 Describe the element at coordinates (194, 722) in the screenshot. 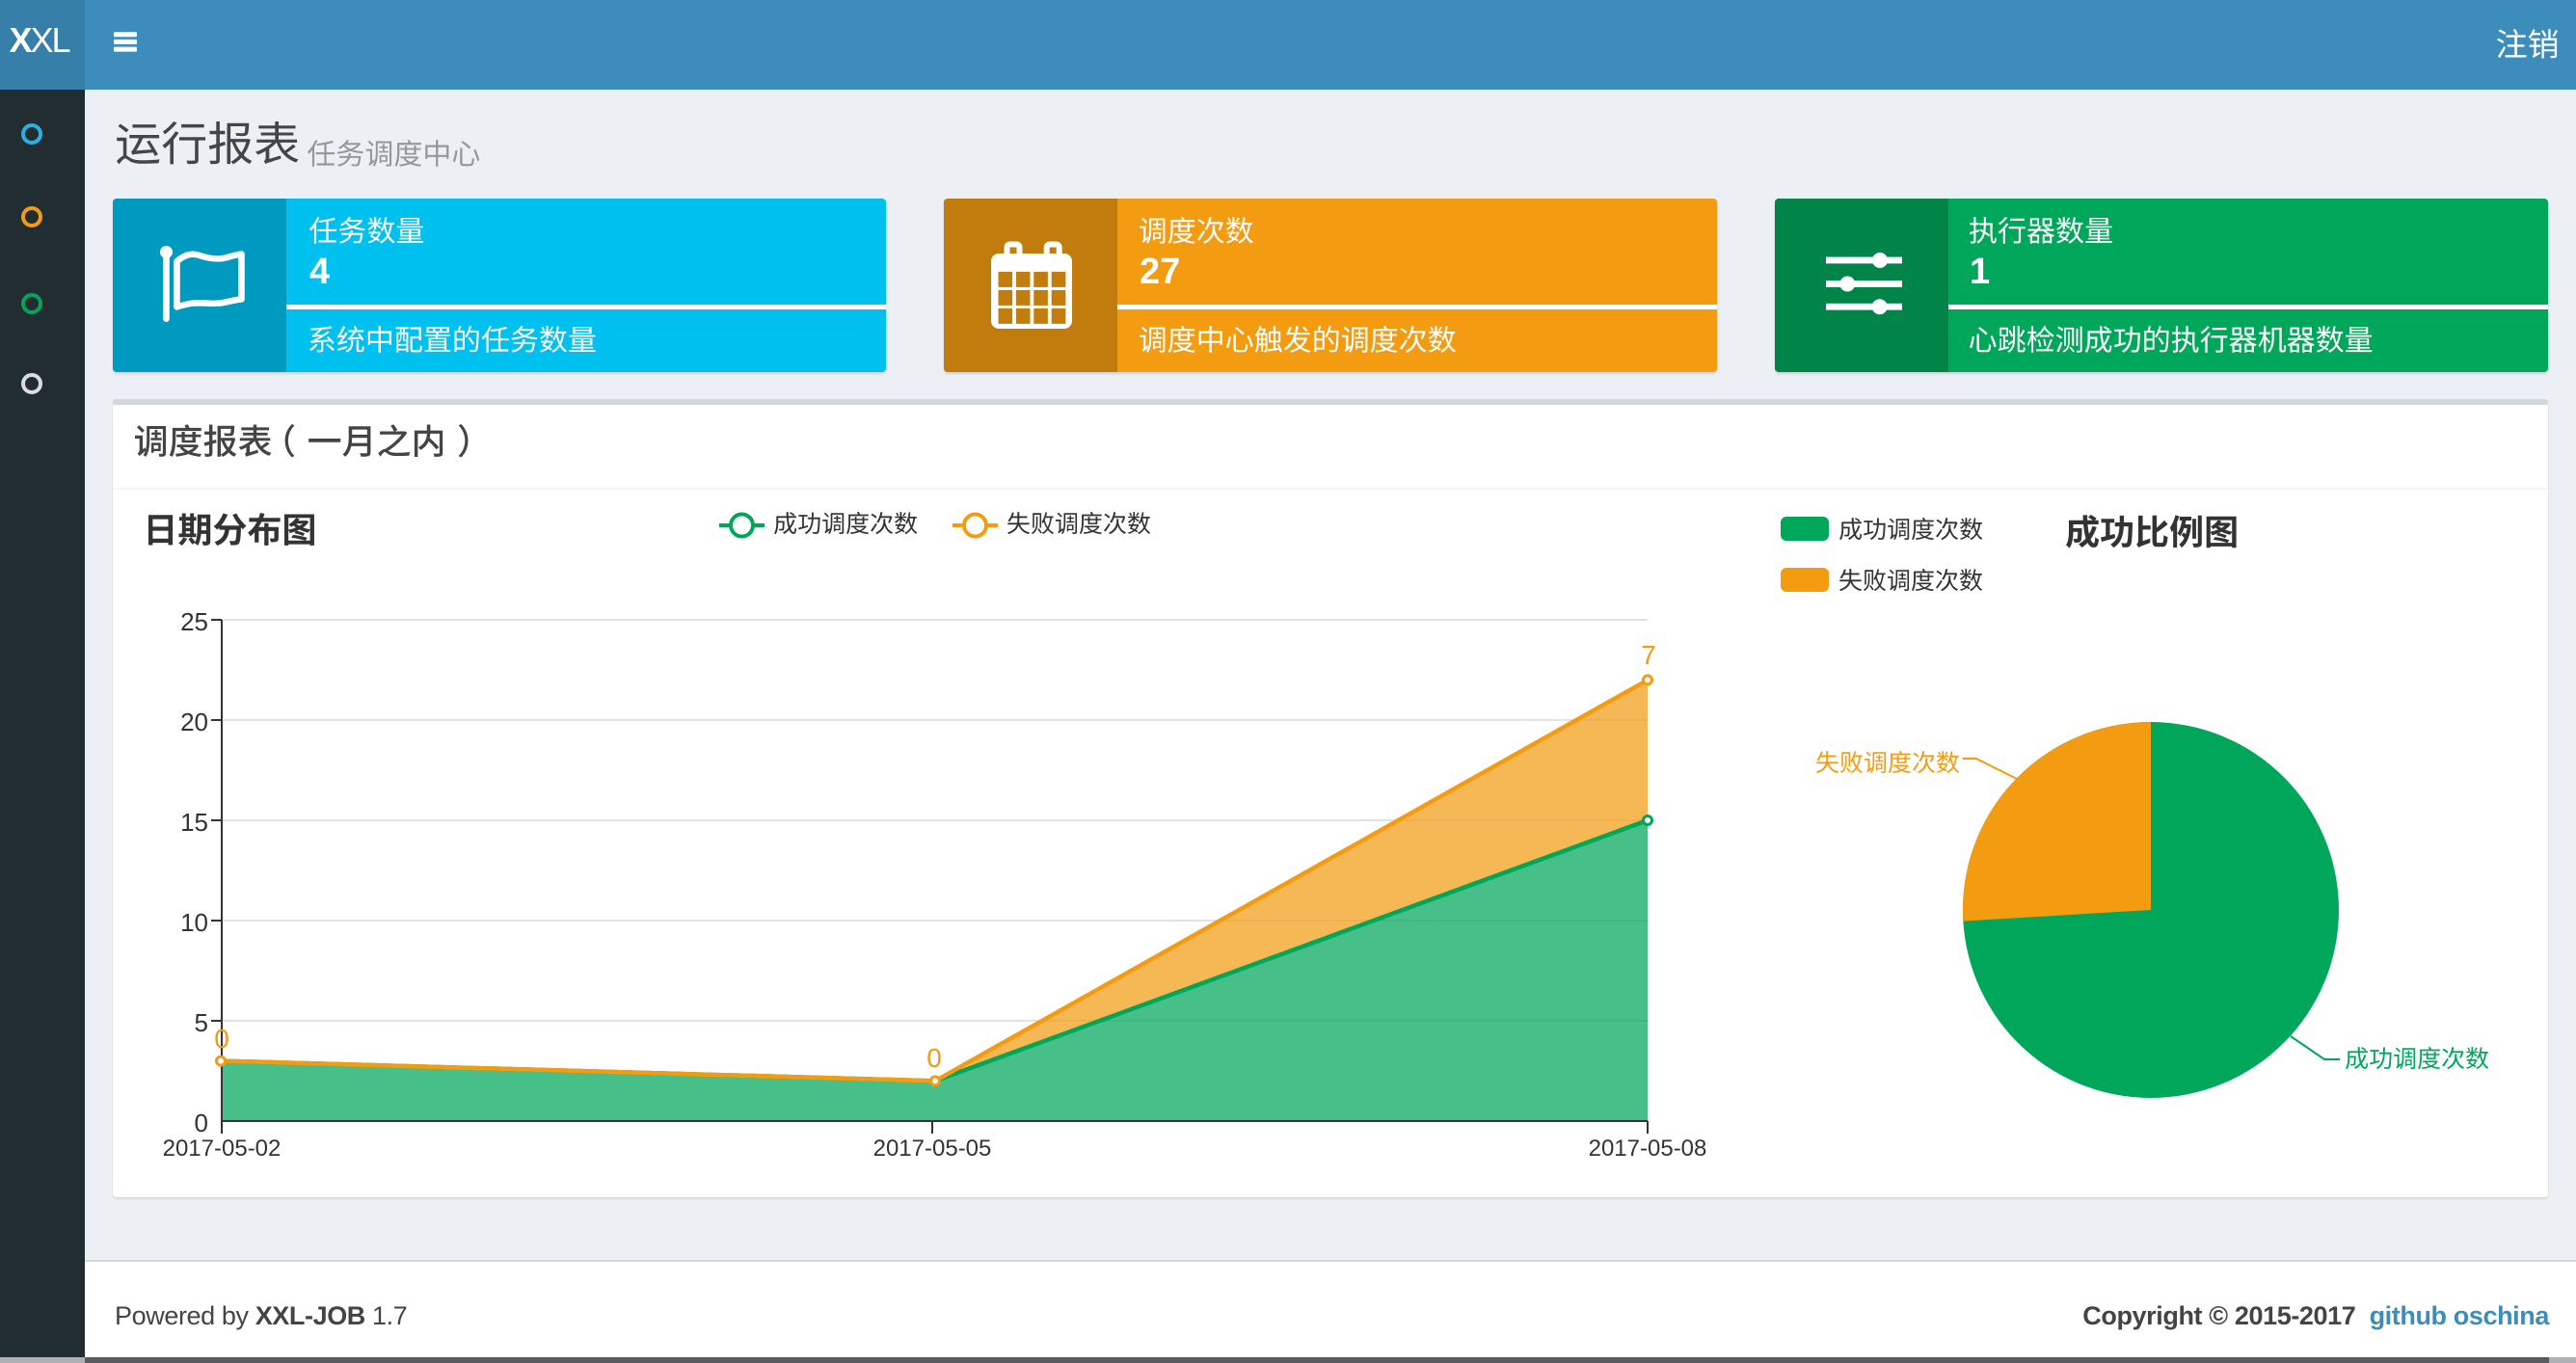

I see `svg-text: 20` at that location.